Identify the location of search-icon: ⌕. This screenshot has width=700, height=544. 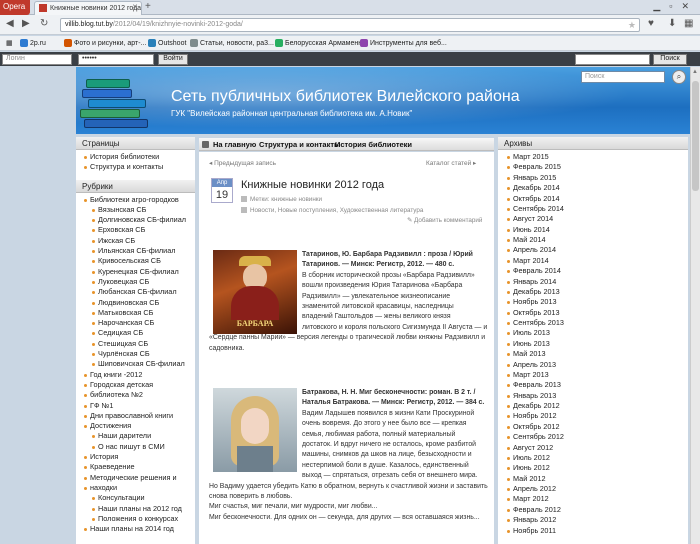
(679, 77).